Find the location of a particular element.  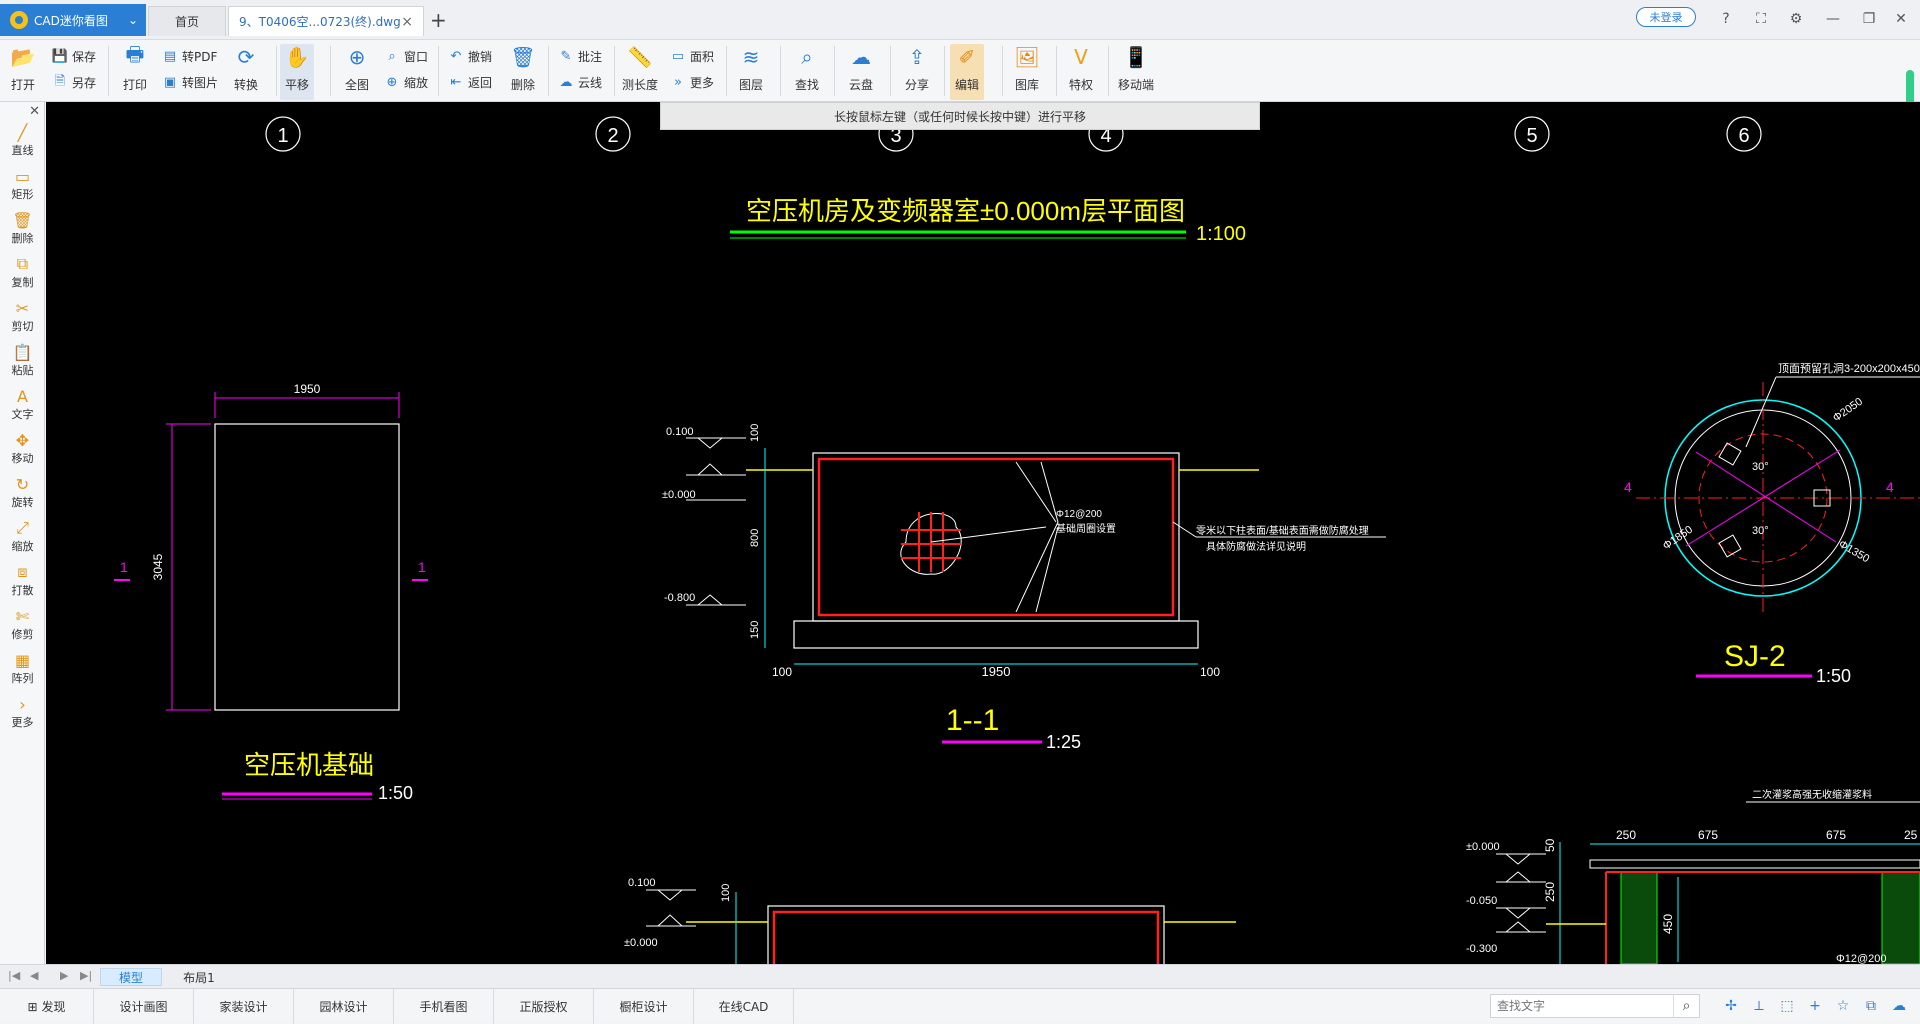

section3-dim: 25 is located at coordinates (1911, 835).